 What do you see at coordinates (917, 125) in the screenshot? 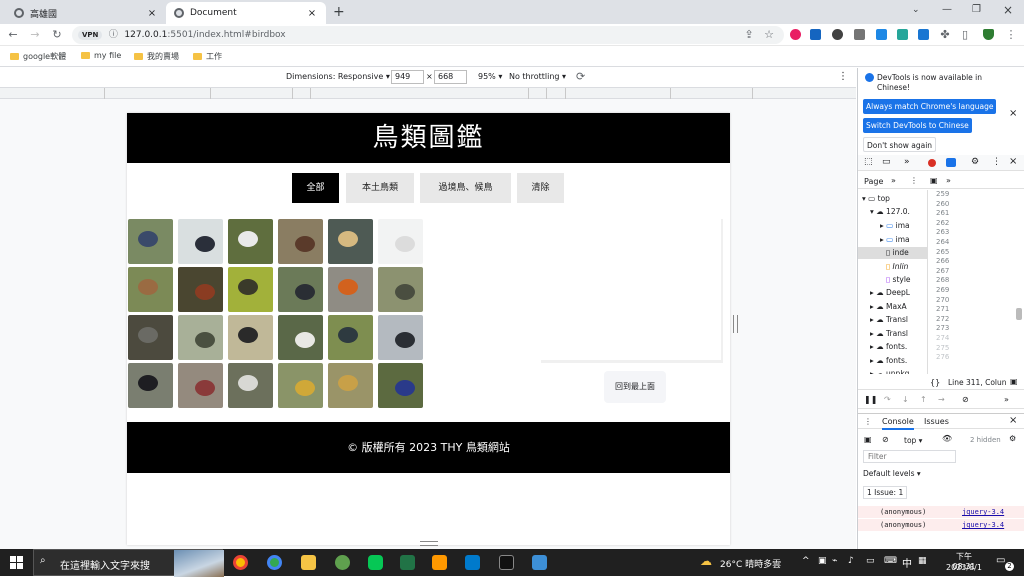
I see `switch-language-button: Switch DevTools to Chinese` at bounding box center [917, 125].